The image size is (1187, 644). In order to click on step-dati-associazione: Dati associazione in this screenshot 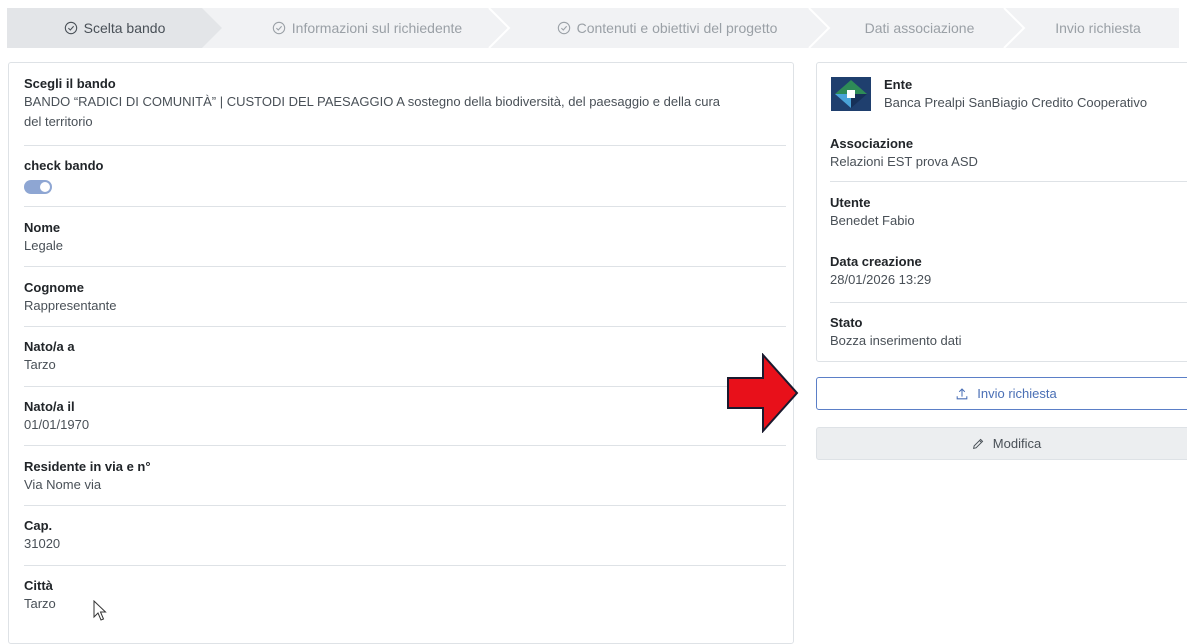, I will do `click(919, 28)`.